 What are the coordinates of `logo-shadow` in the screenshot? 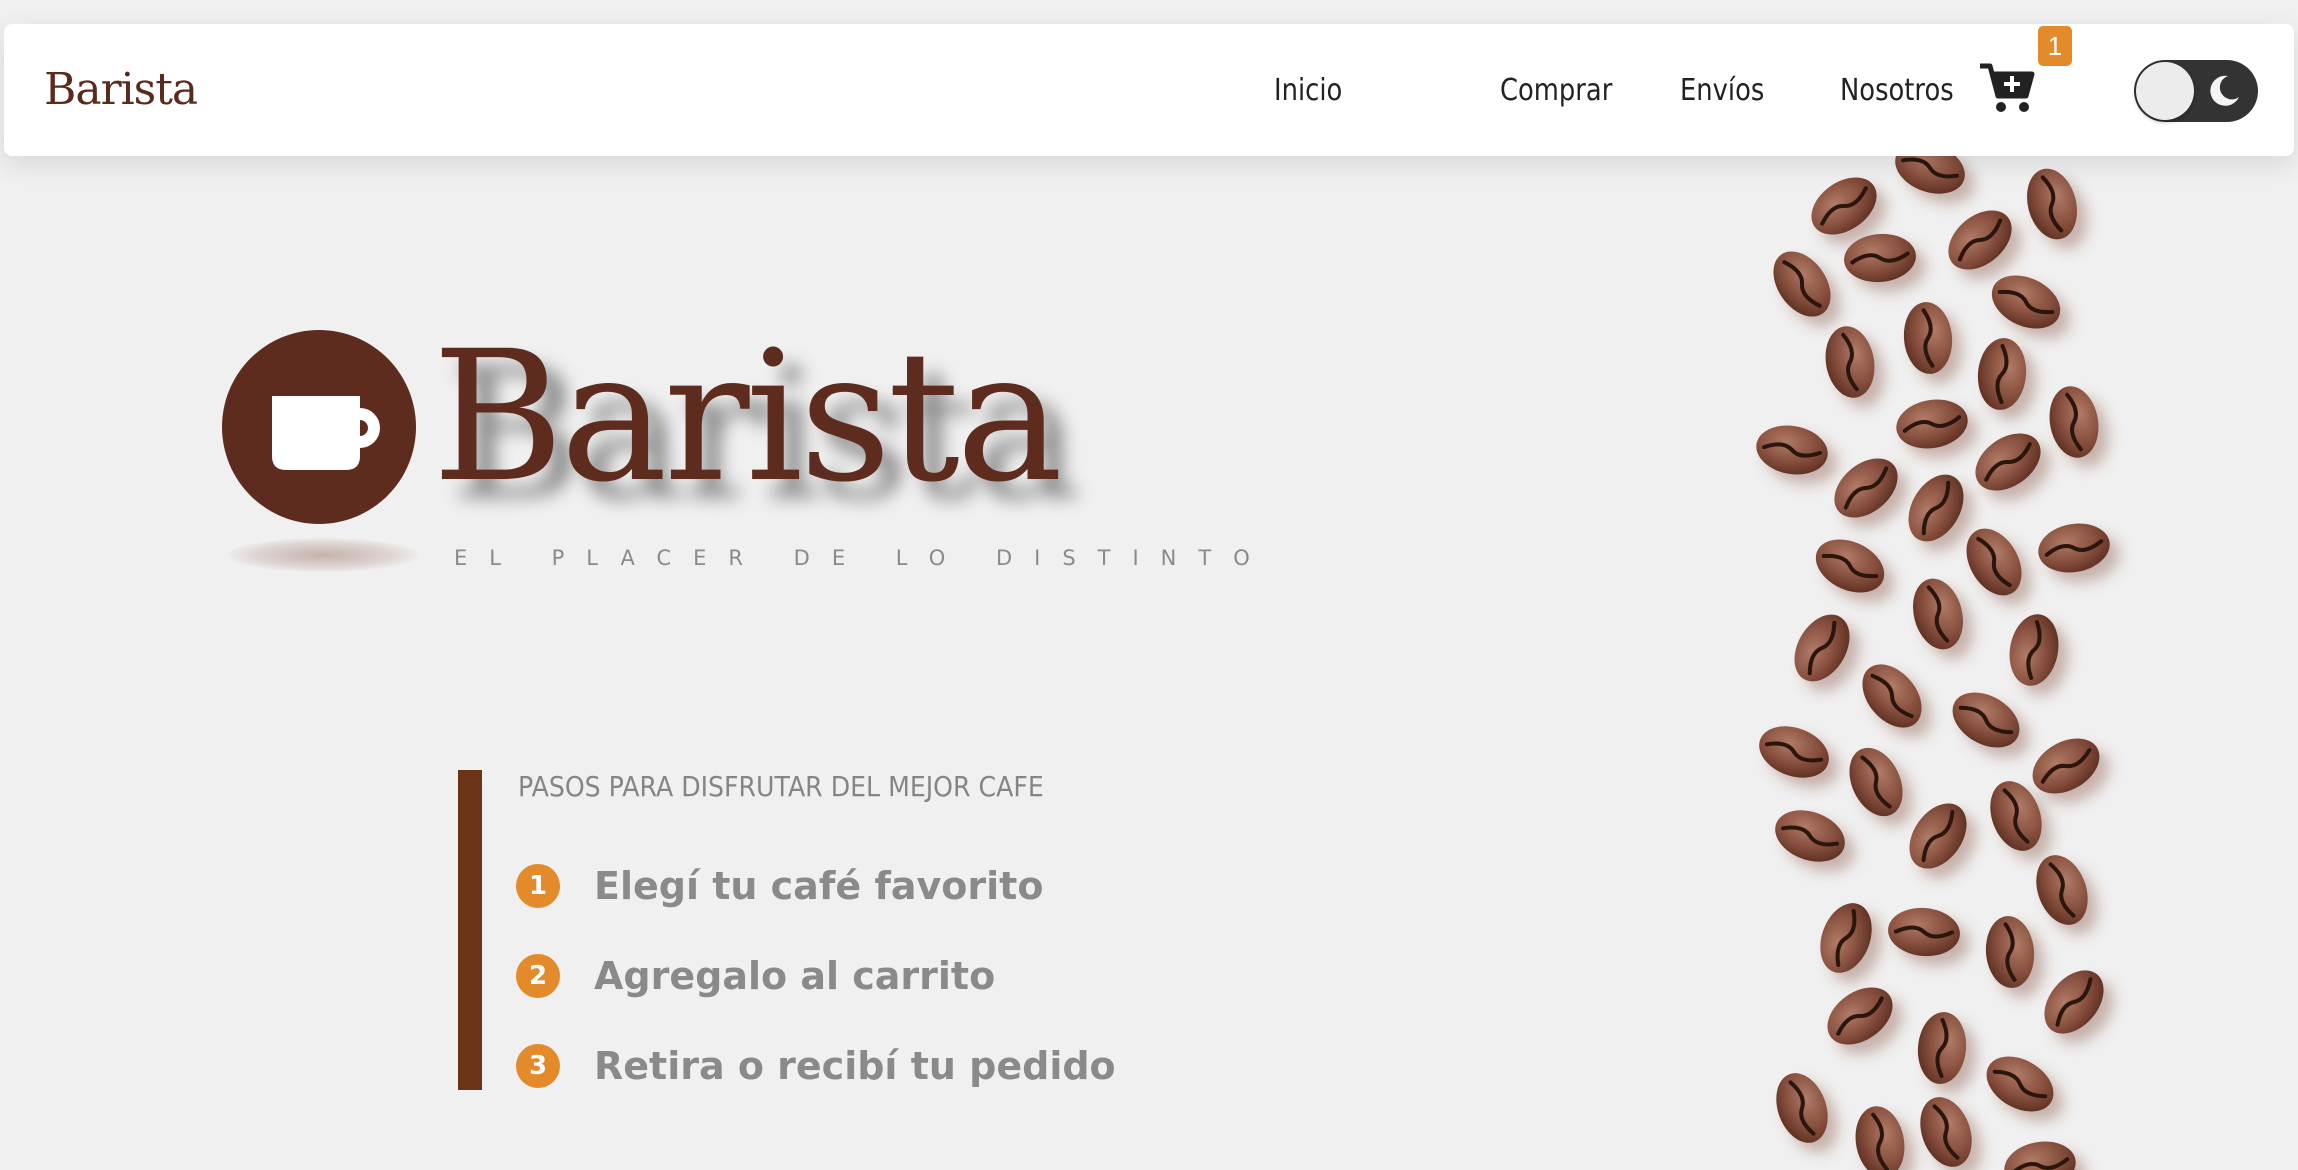 It's located at (323, 555).